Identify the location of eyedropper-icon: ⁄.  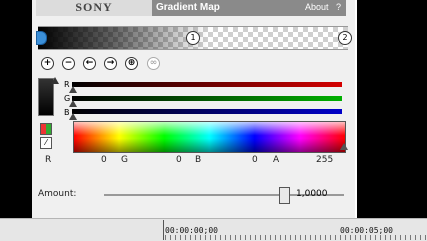
(46, 143).